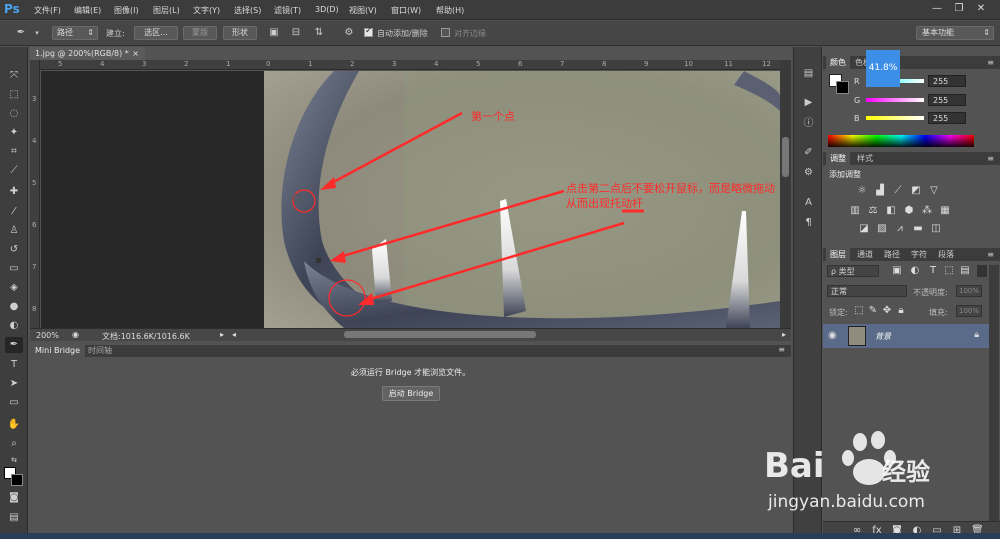 Image resolution: width=1000 pixels, height=539 pixels. Describe the element at coordinates (891, 211) in the screenshot. I see `black-white-icon: ◧` at that location.